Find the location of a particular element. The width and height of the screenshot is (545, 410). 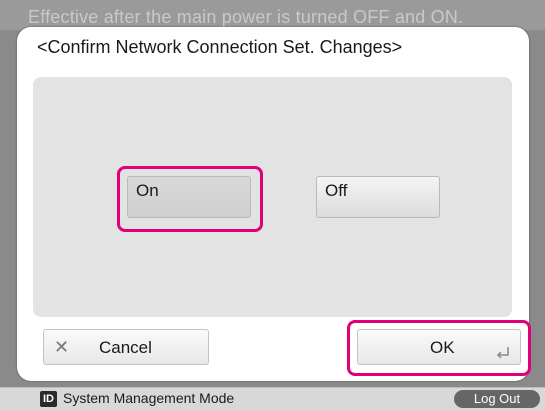

enter-return-icon is located at coordinates (502, 352).